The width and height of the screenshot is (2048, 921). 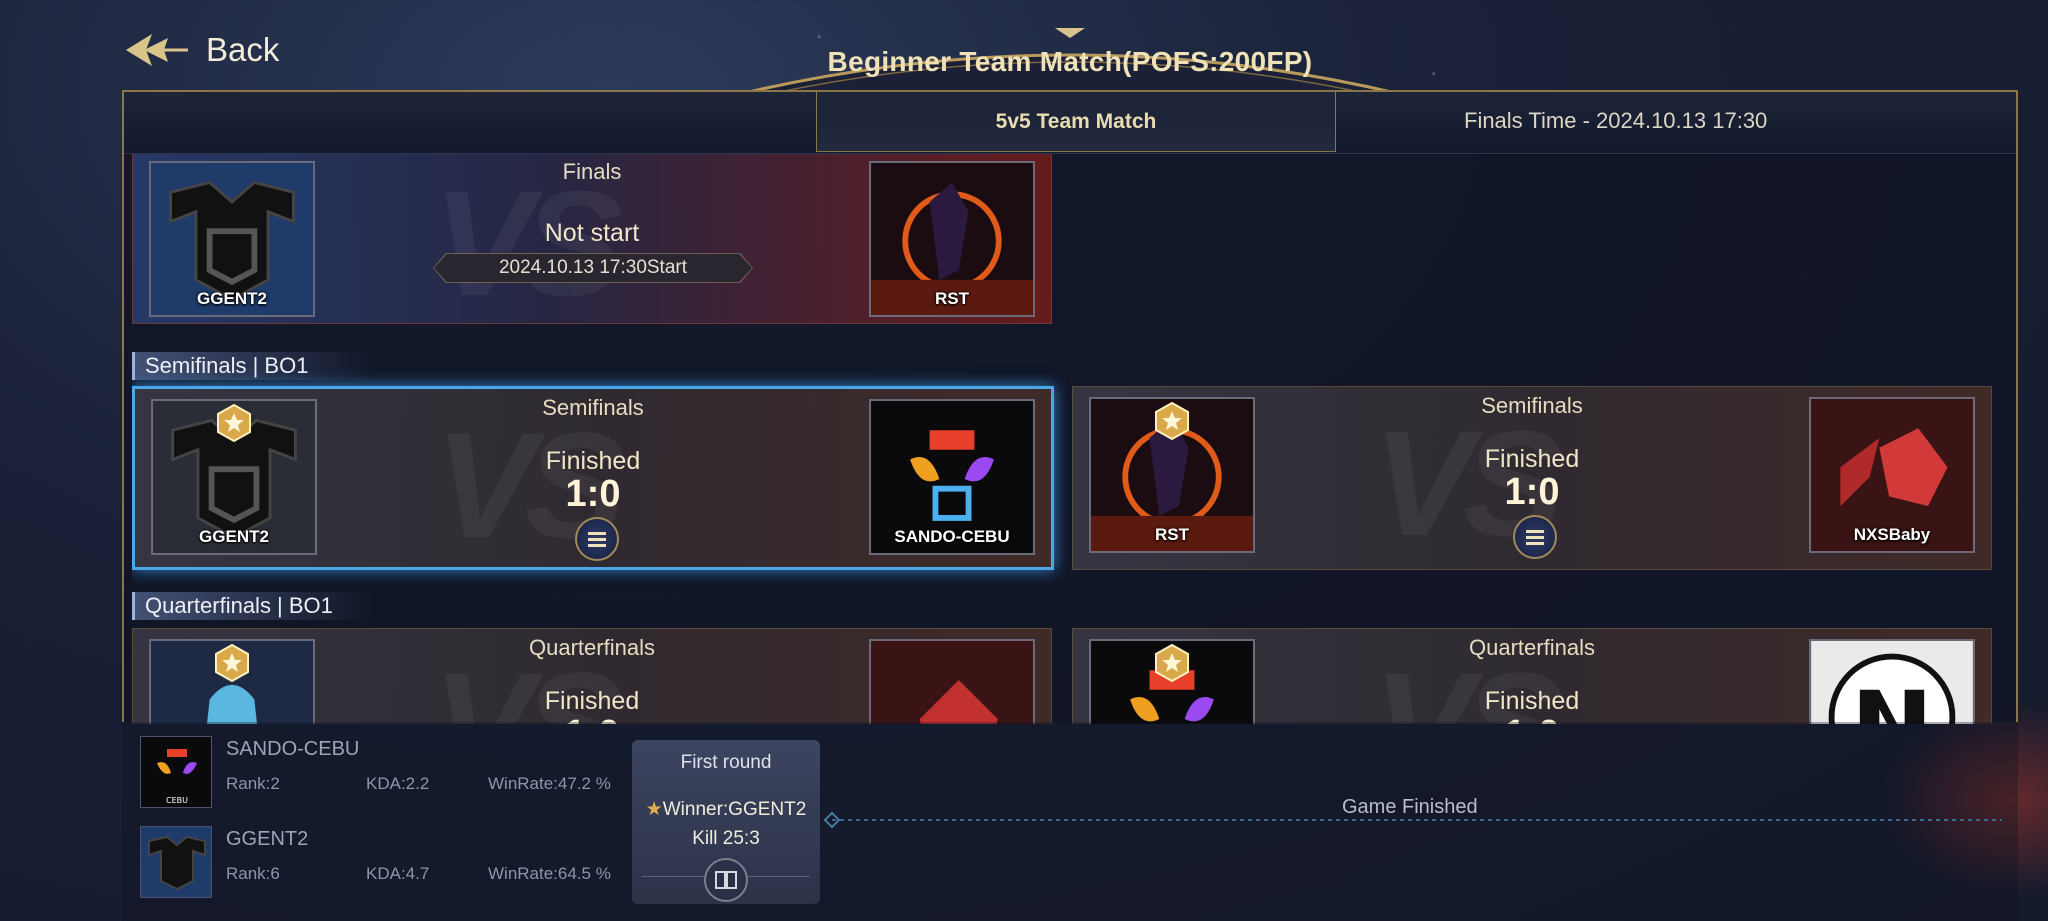 I want to click on round-card-first-round: First round ★Winner:GGENT2 Kill 25:3, so click(x=726, y=822).